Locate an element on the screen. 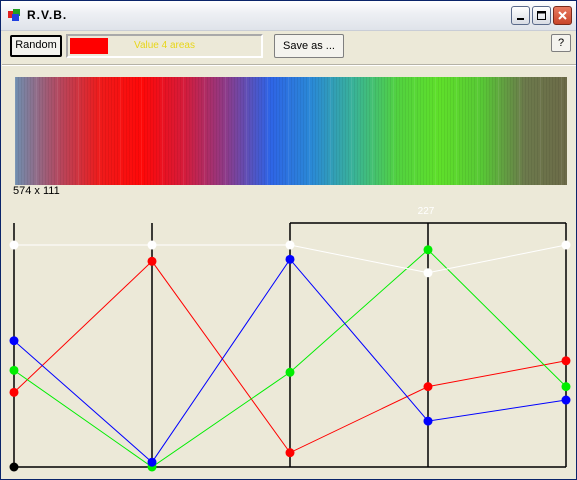 Image resolution: width=577 pixels, height=480 pixels. value-label: Value 4 areas is located at coordinates (164, 45).